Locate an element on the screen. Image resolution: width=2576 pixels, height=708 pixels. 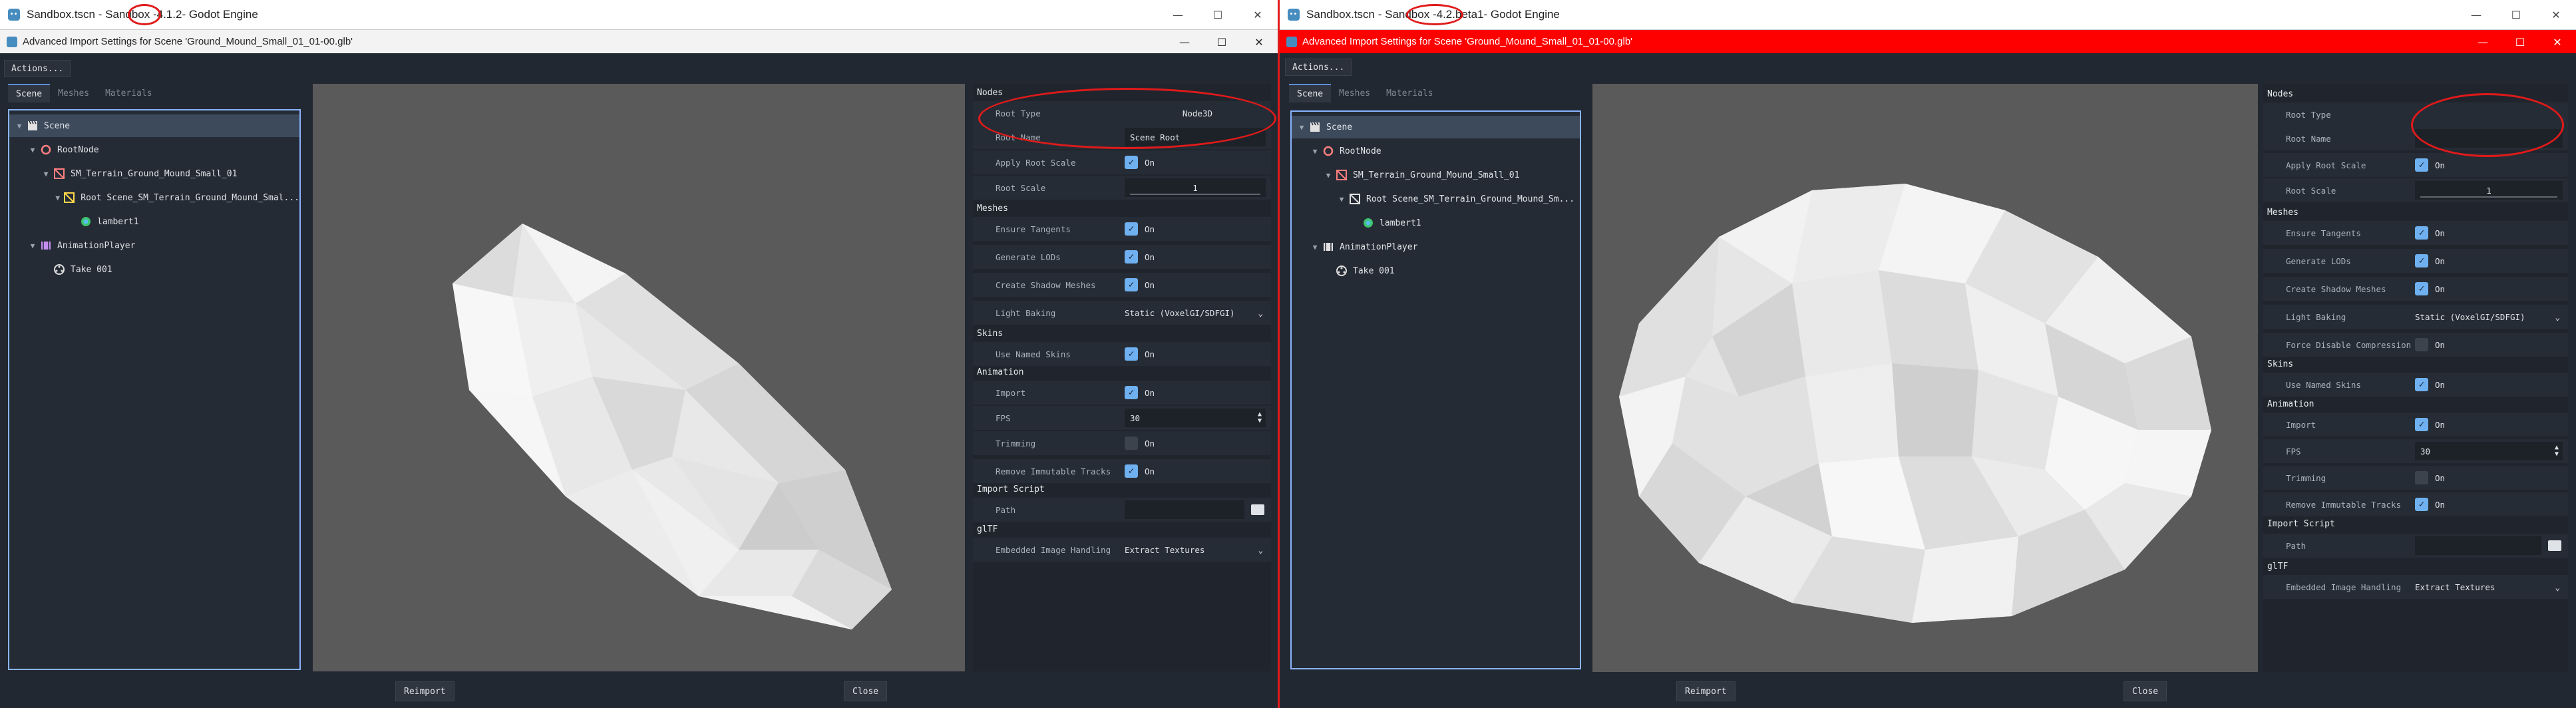
prop-label: Root Type is located at coordinates (2308, 114).